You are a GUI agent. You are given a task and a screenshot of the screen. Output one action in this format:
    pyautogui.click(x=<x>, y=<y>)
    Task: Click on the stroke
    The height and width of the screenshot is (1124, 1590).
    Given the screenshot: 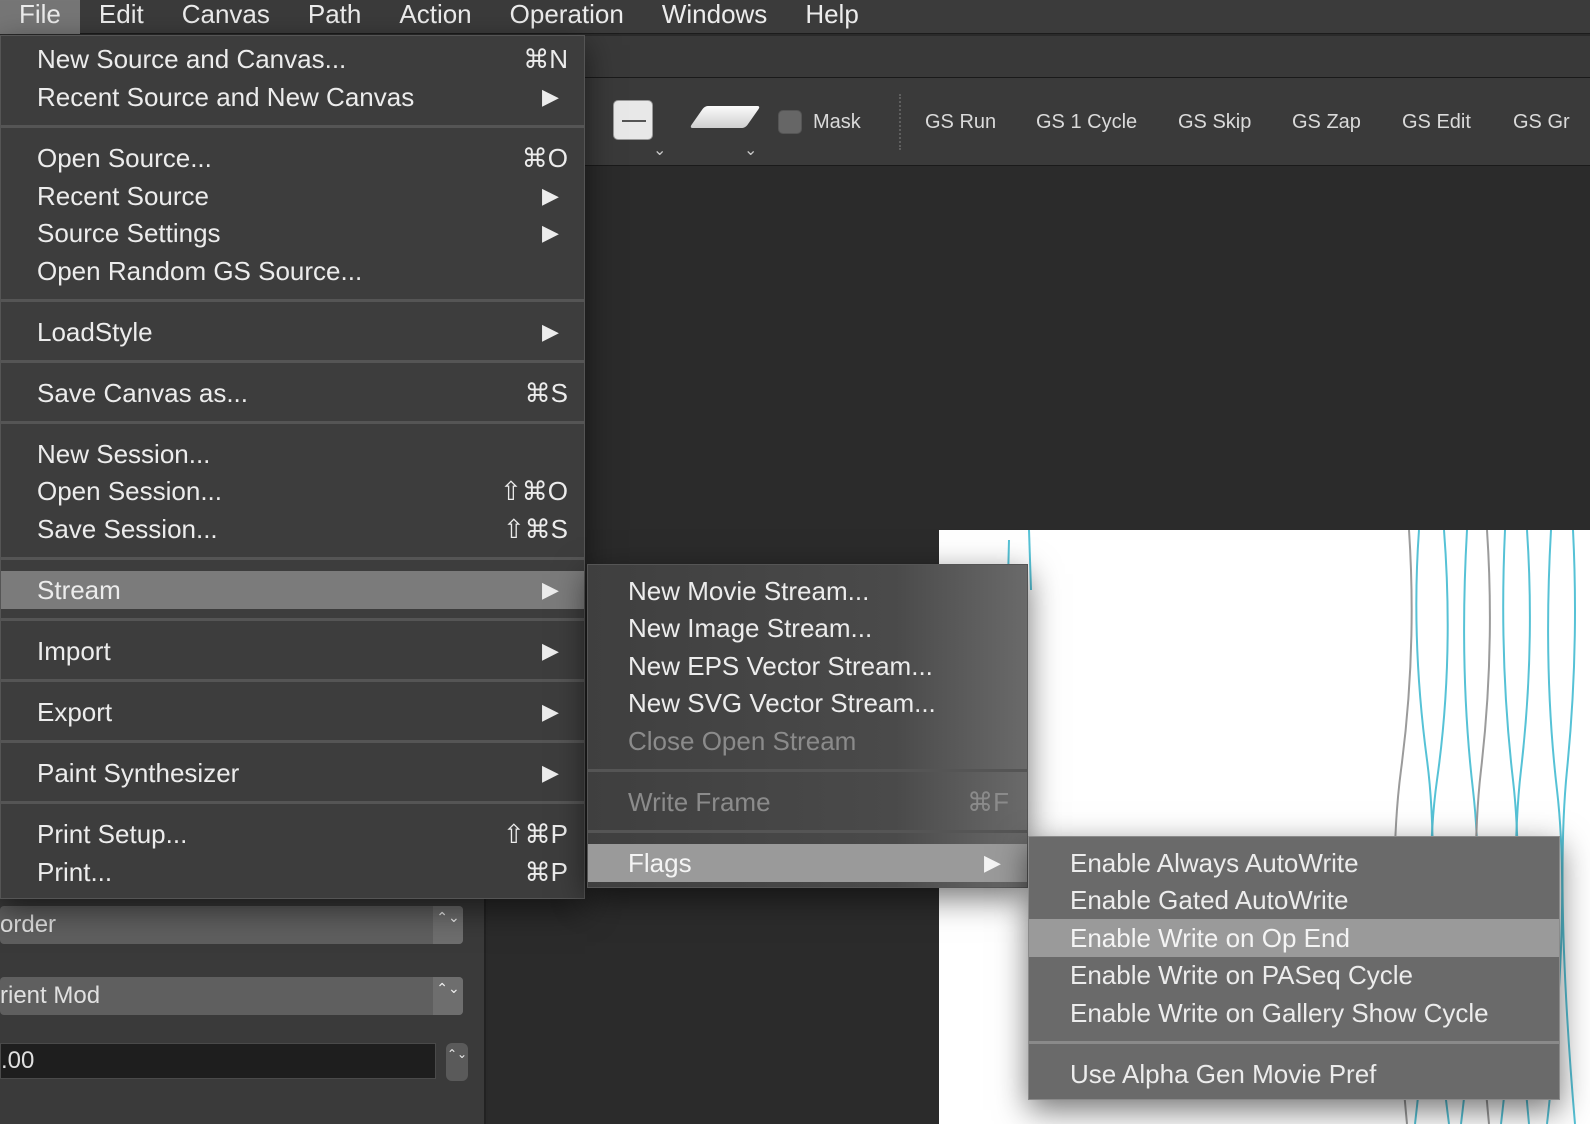 What is the action you would take?
    pyautogui.click(x=1568, y=827)
    